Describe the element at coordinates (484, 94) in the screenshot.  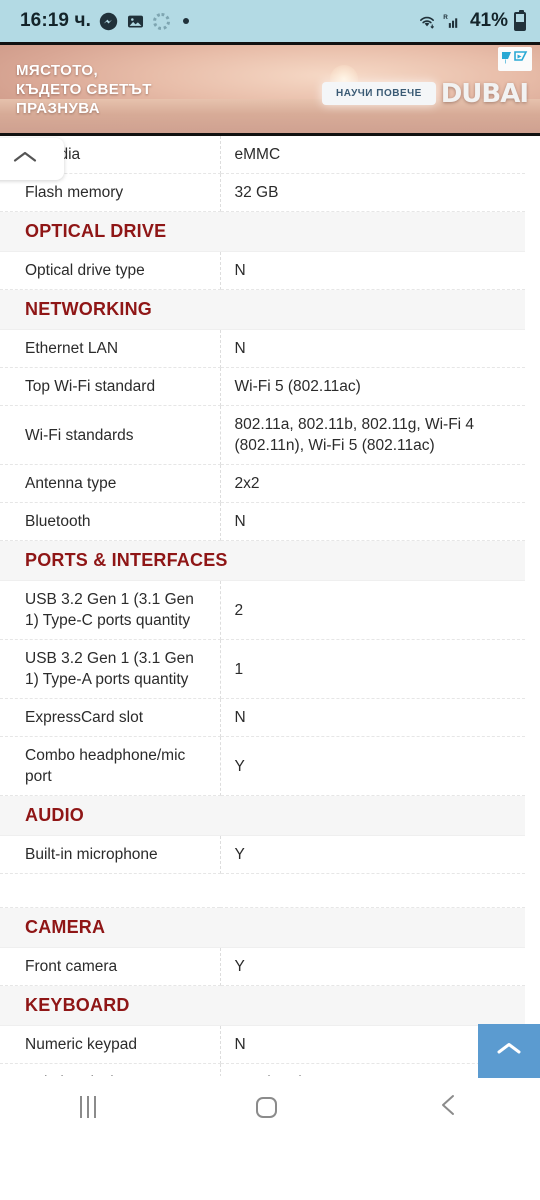
I see `ad-brand-logo: DUBAI` at that location.